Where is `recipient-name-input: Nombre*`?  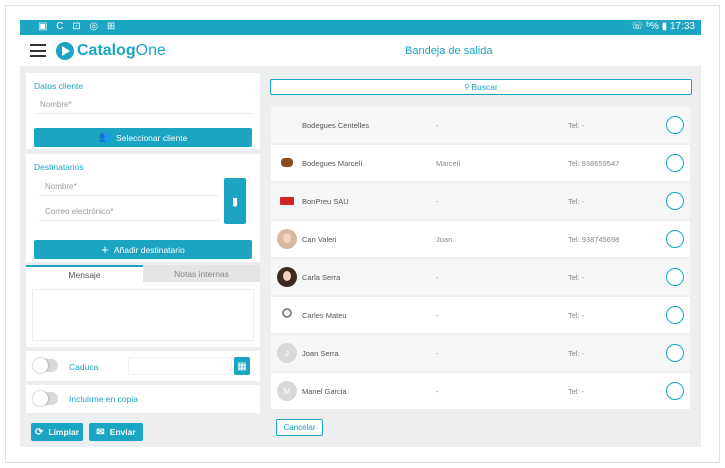
recipient-name-input: Nombre* is located at coordinates (129, 187).